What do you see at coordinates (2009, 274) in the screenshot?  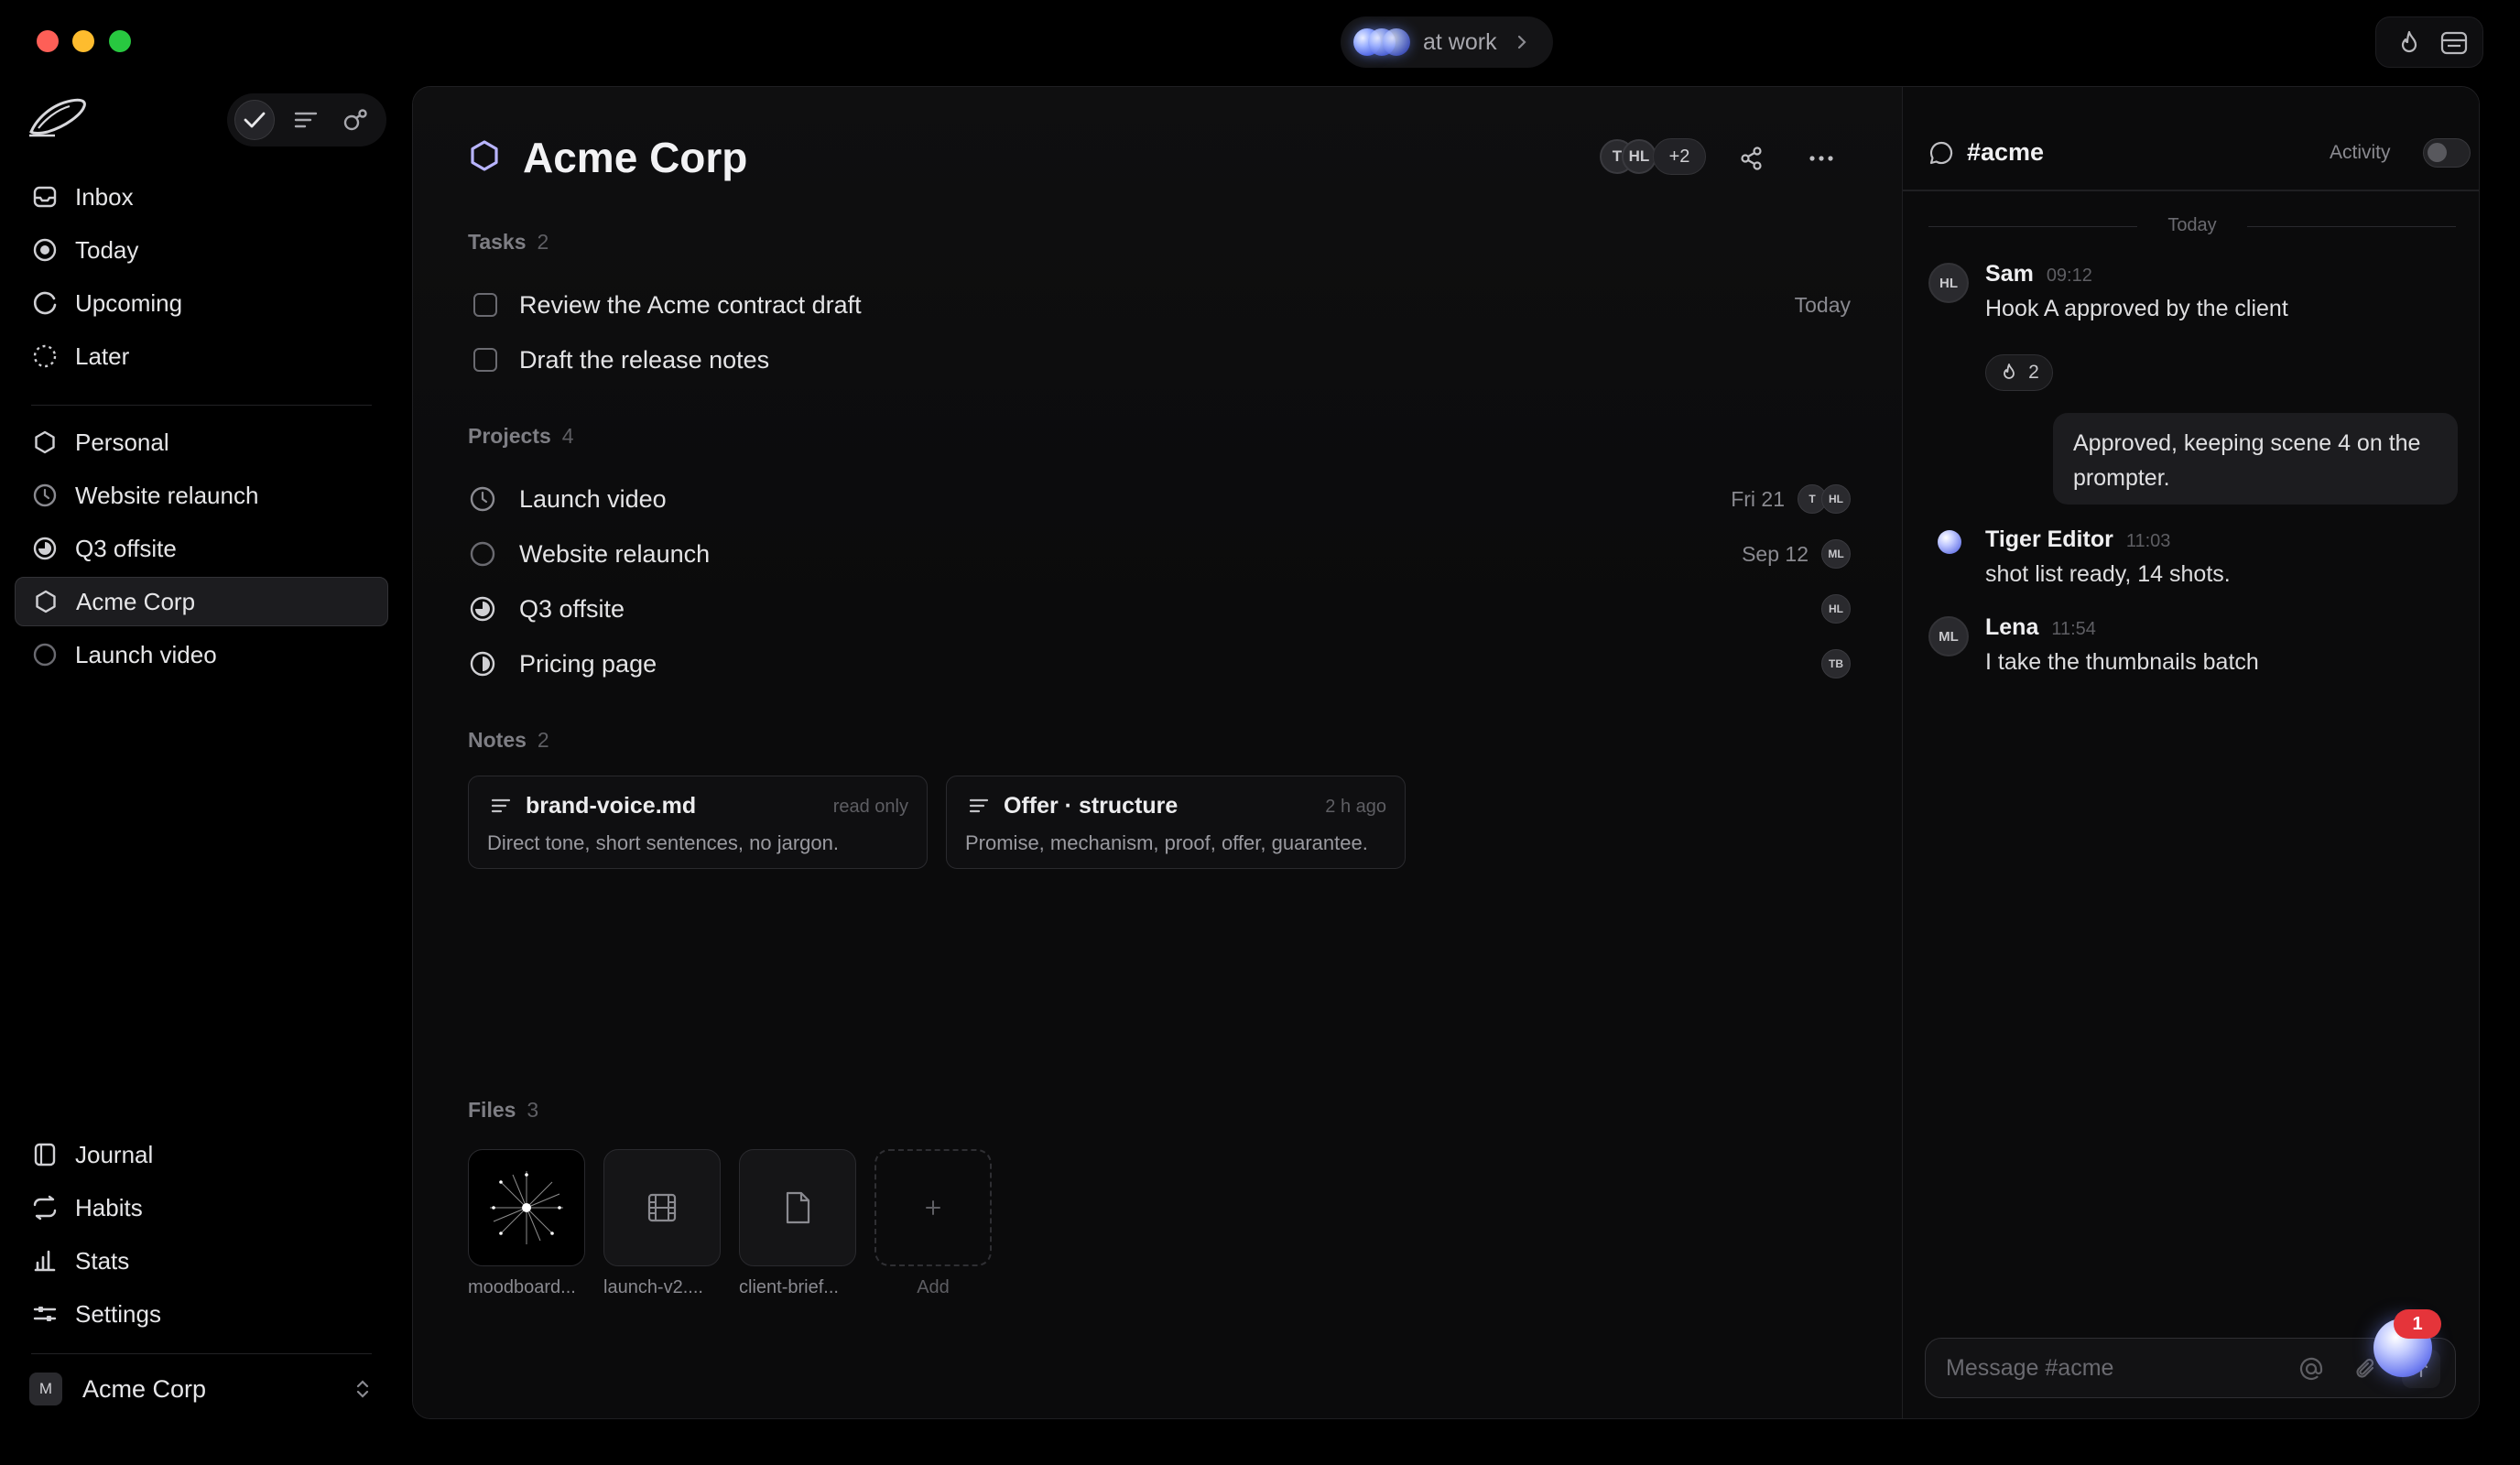 I see `author-name: Sam` at bounding box center [2009, 274].